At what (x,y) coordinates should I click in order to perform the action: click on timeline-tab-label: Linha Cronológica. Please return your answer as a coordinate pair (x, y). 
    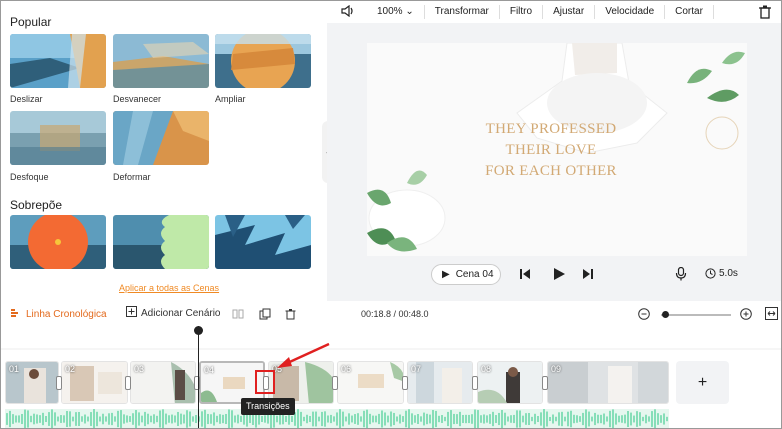
    Looking at the image, I should click on (66, 314).